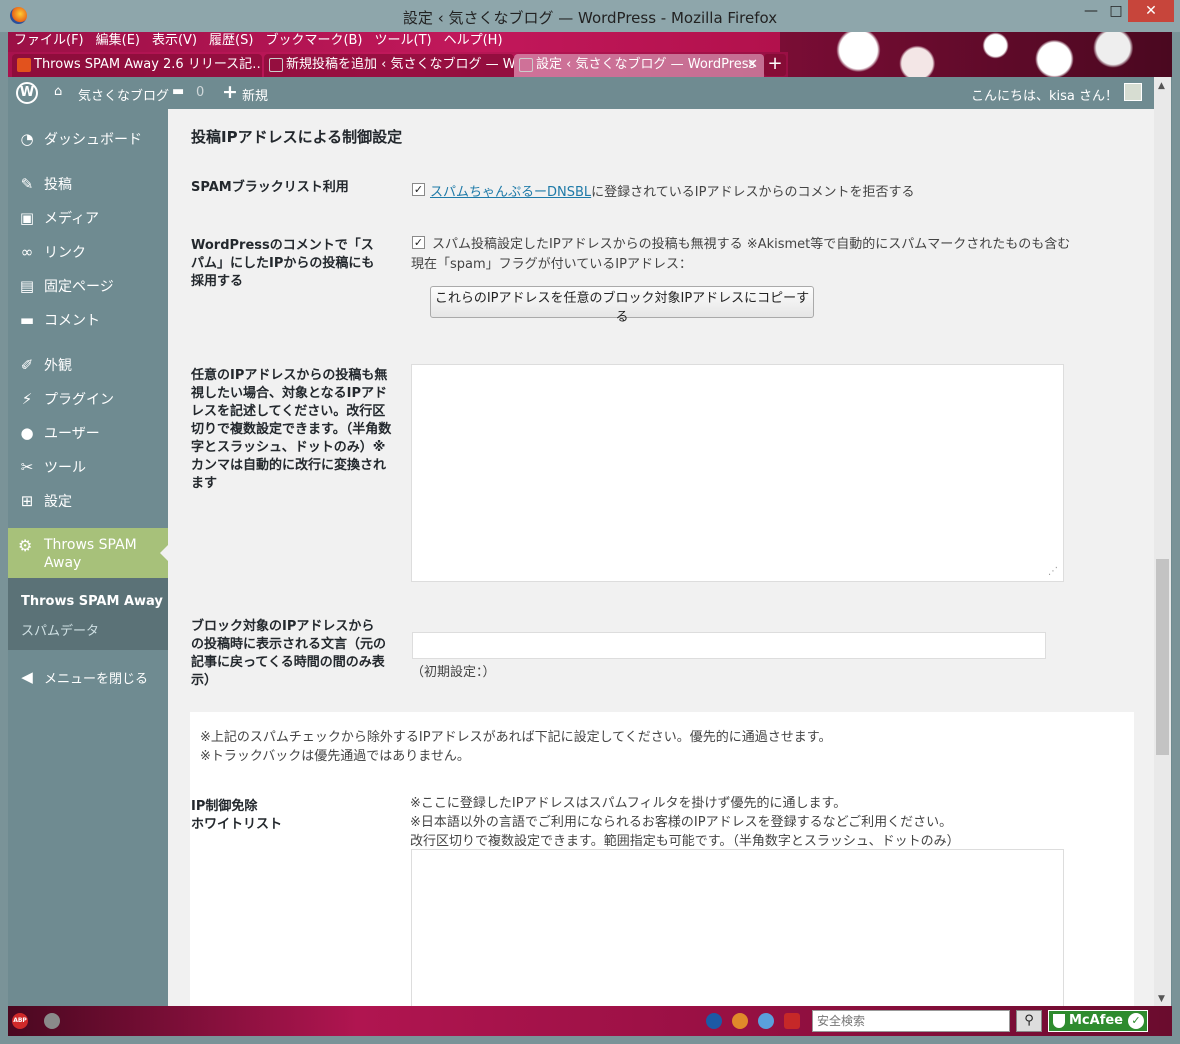  Describe the element at coordinates (418, 242) in the screenshot. I see `wp-spam-ip-checkbox: ✓` at that location.